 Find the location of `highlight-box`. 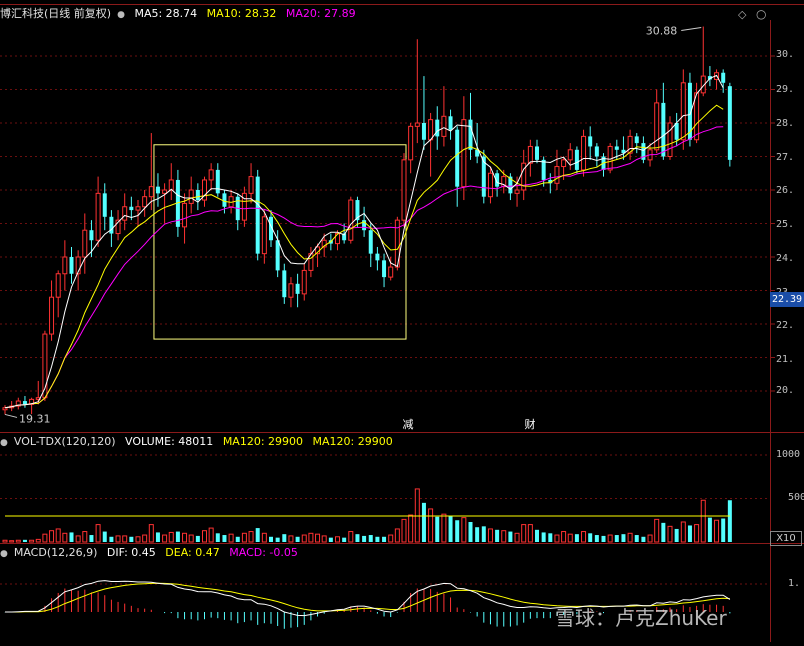

highlight-box is located at coordinates (280, 242).